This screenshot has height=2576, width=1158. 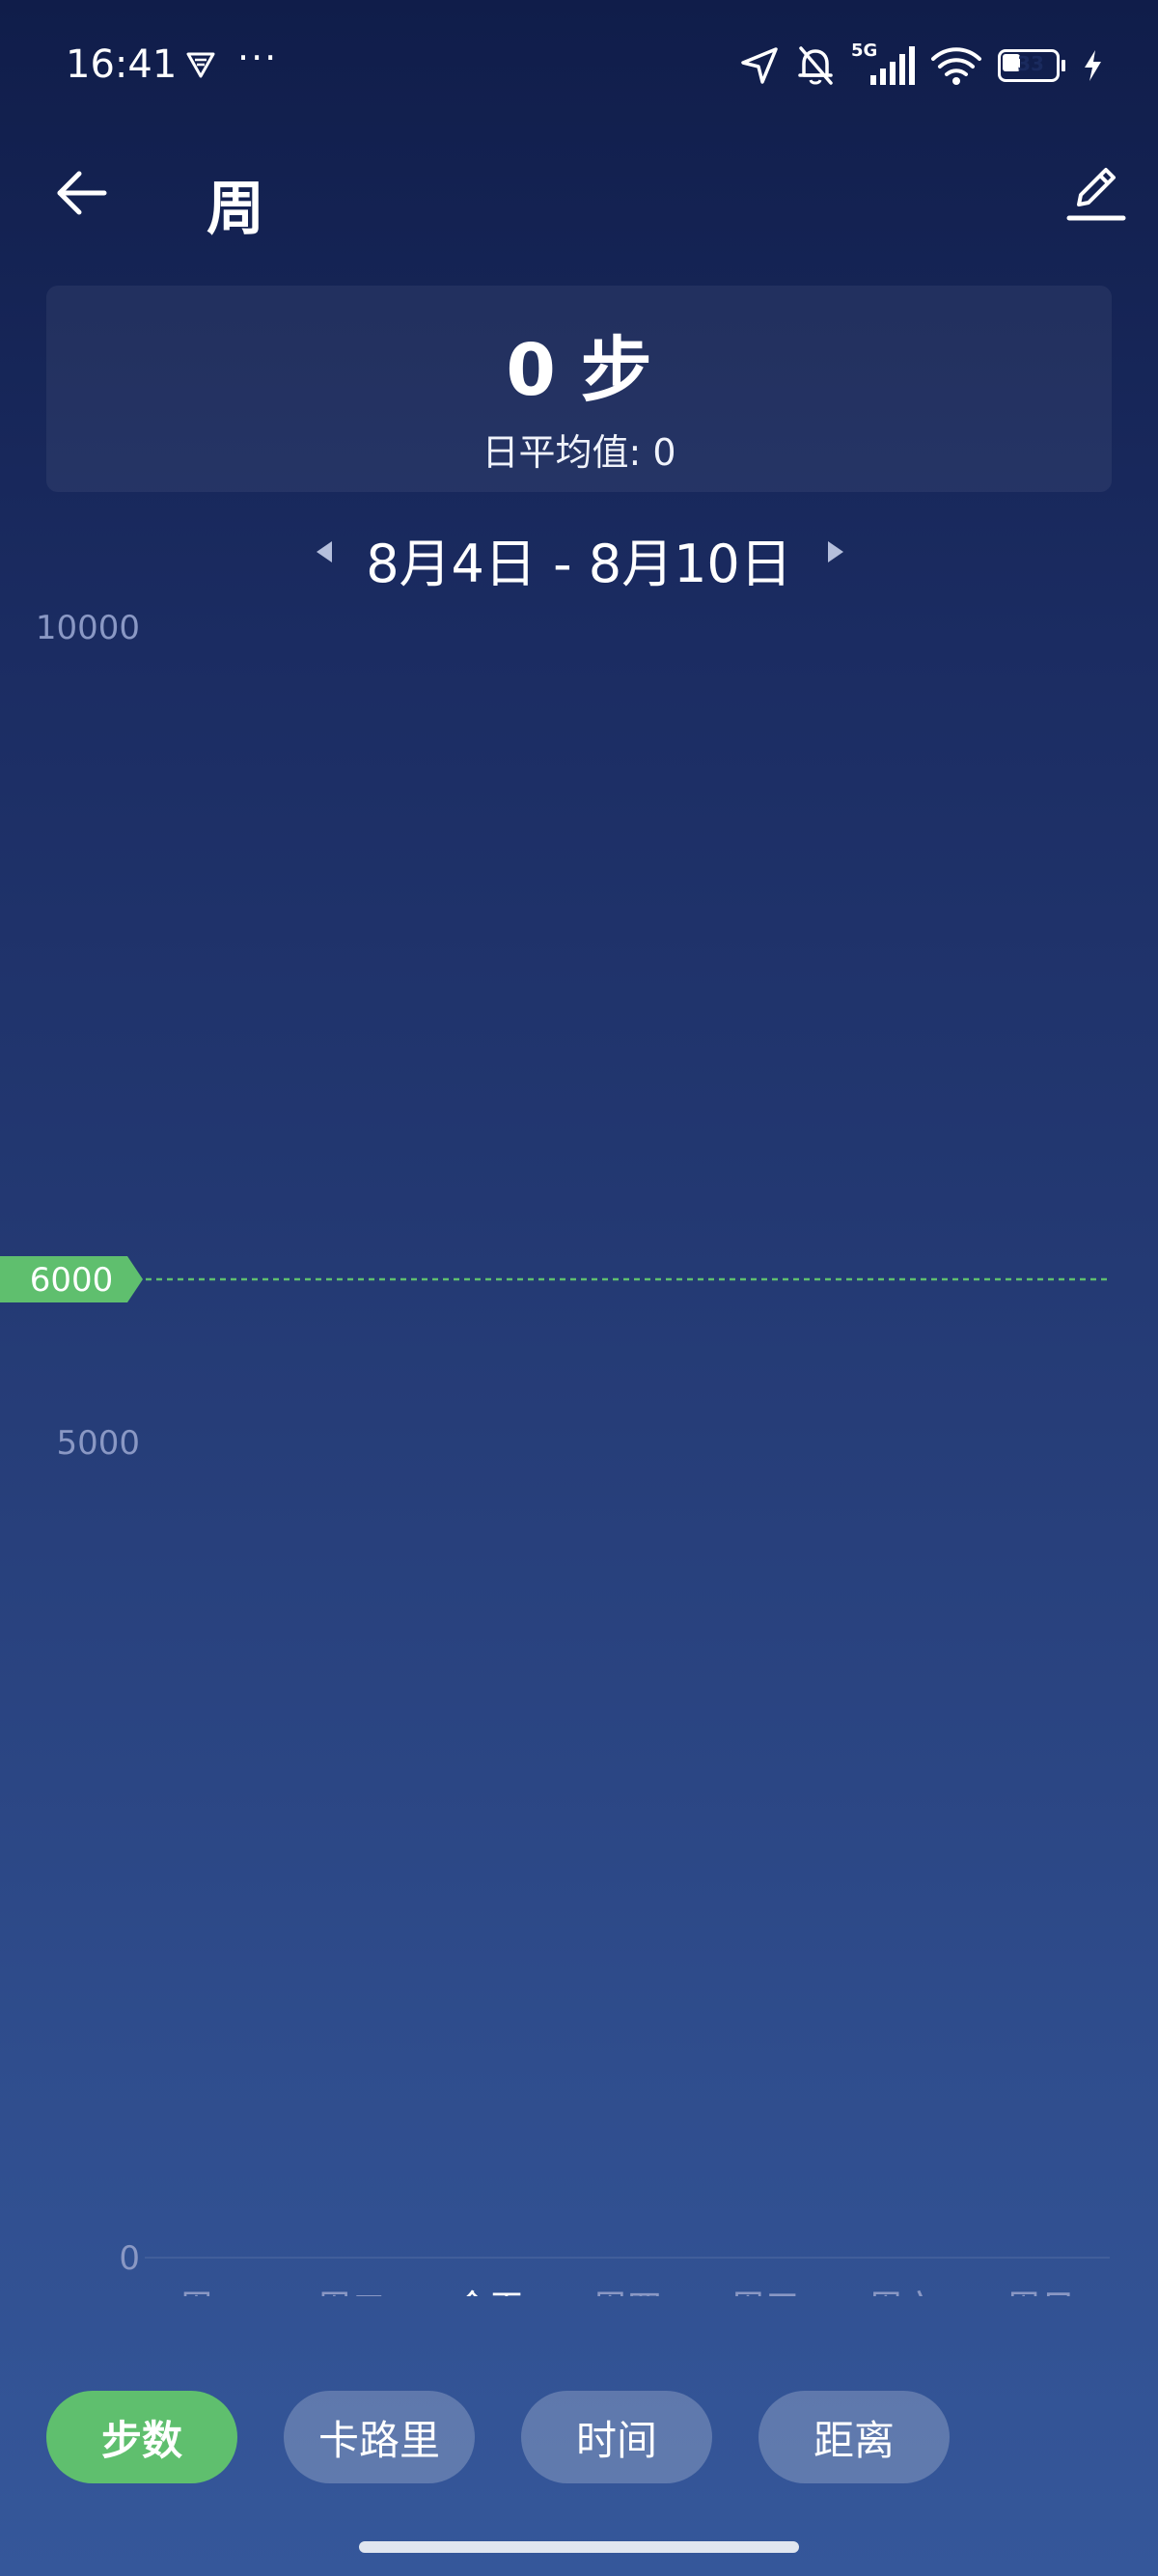 I want to click on next-week-button, so click(x=835, y=551).